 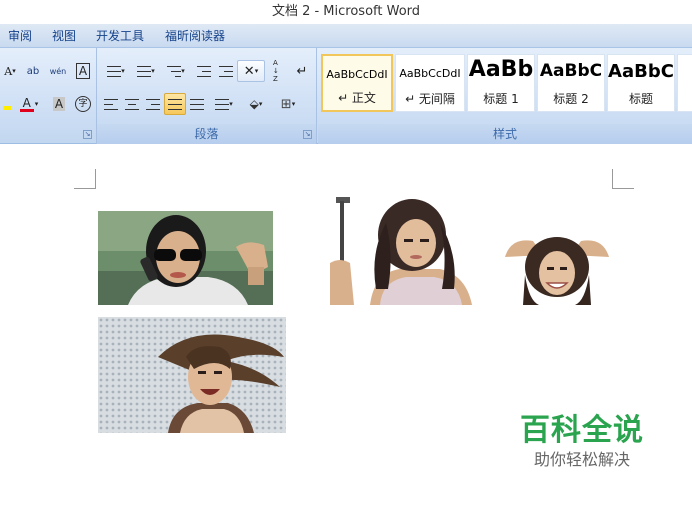 I want to click on font-color-button: A ▾, so click(x=29, y=104).